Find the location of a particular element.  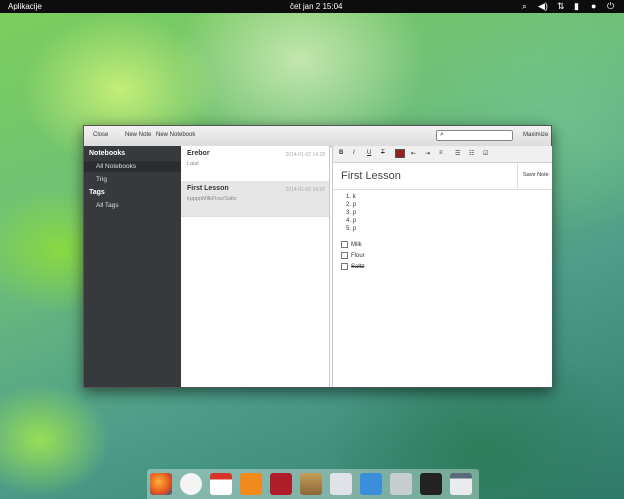

video-icon is located at coordinates (281, 484).